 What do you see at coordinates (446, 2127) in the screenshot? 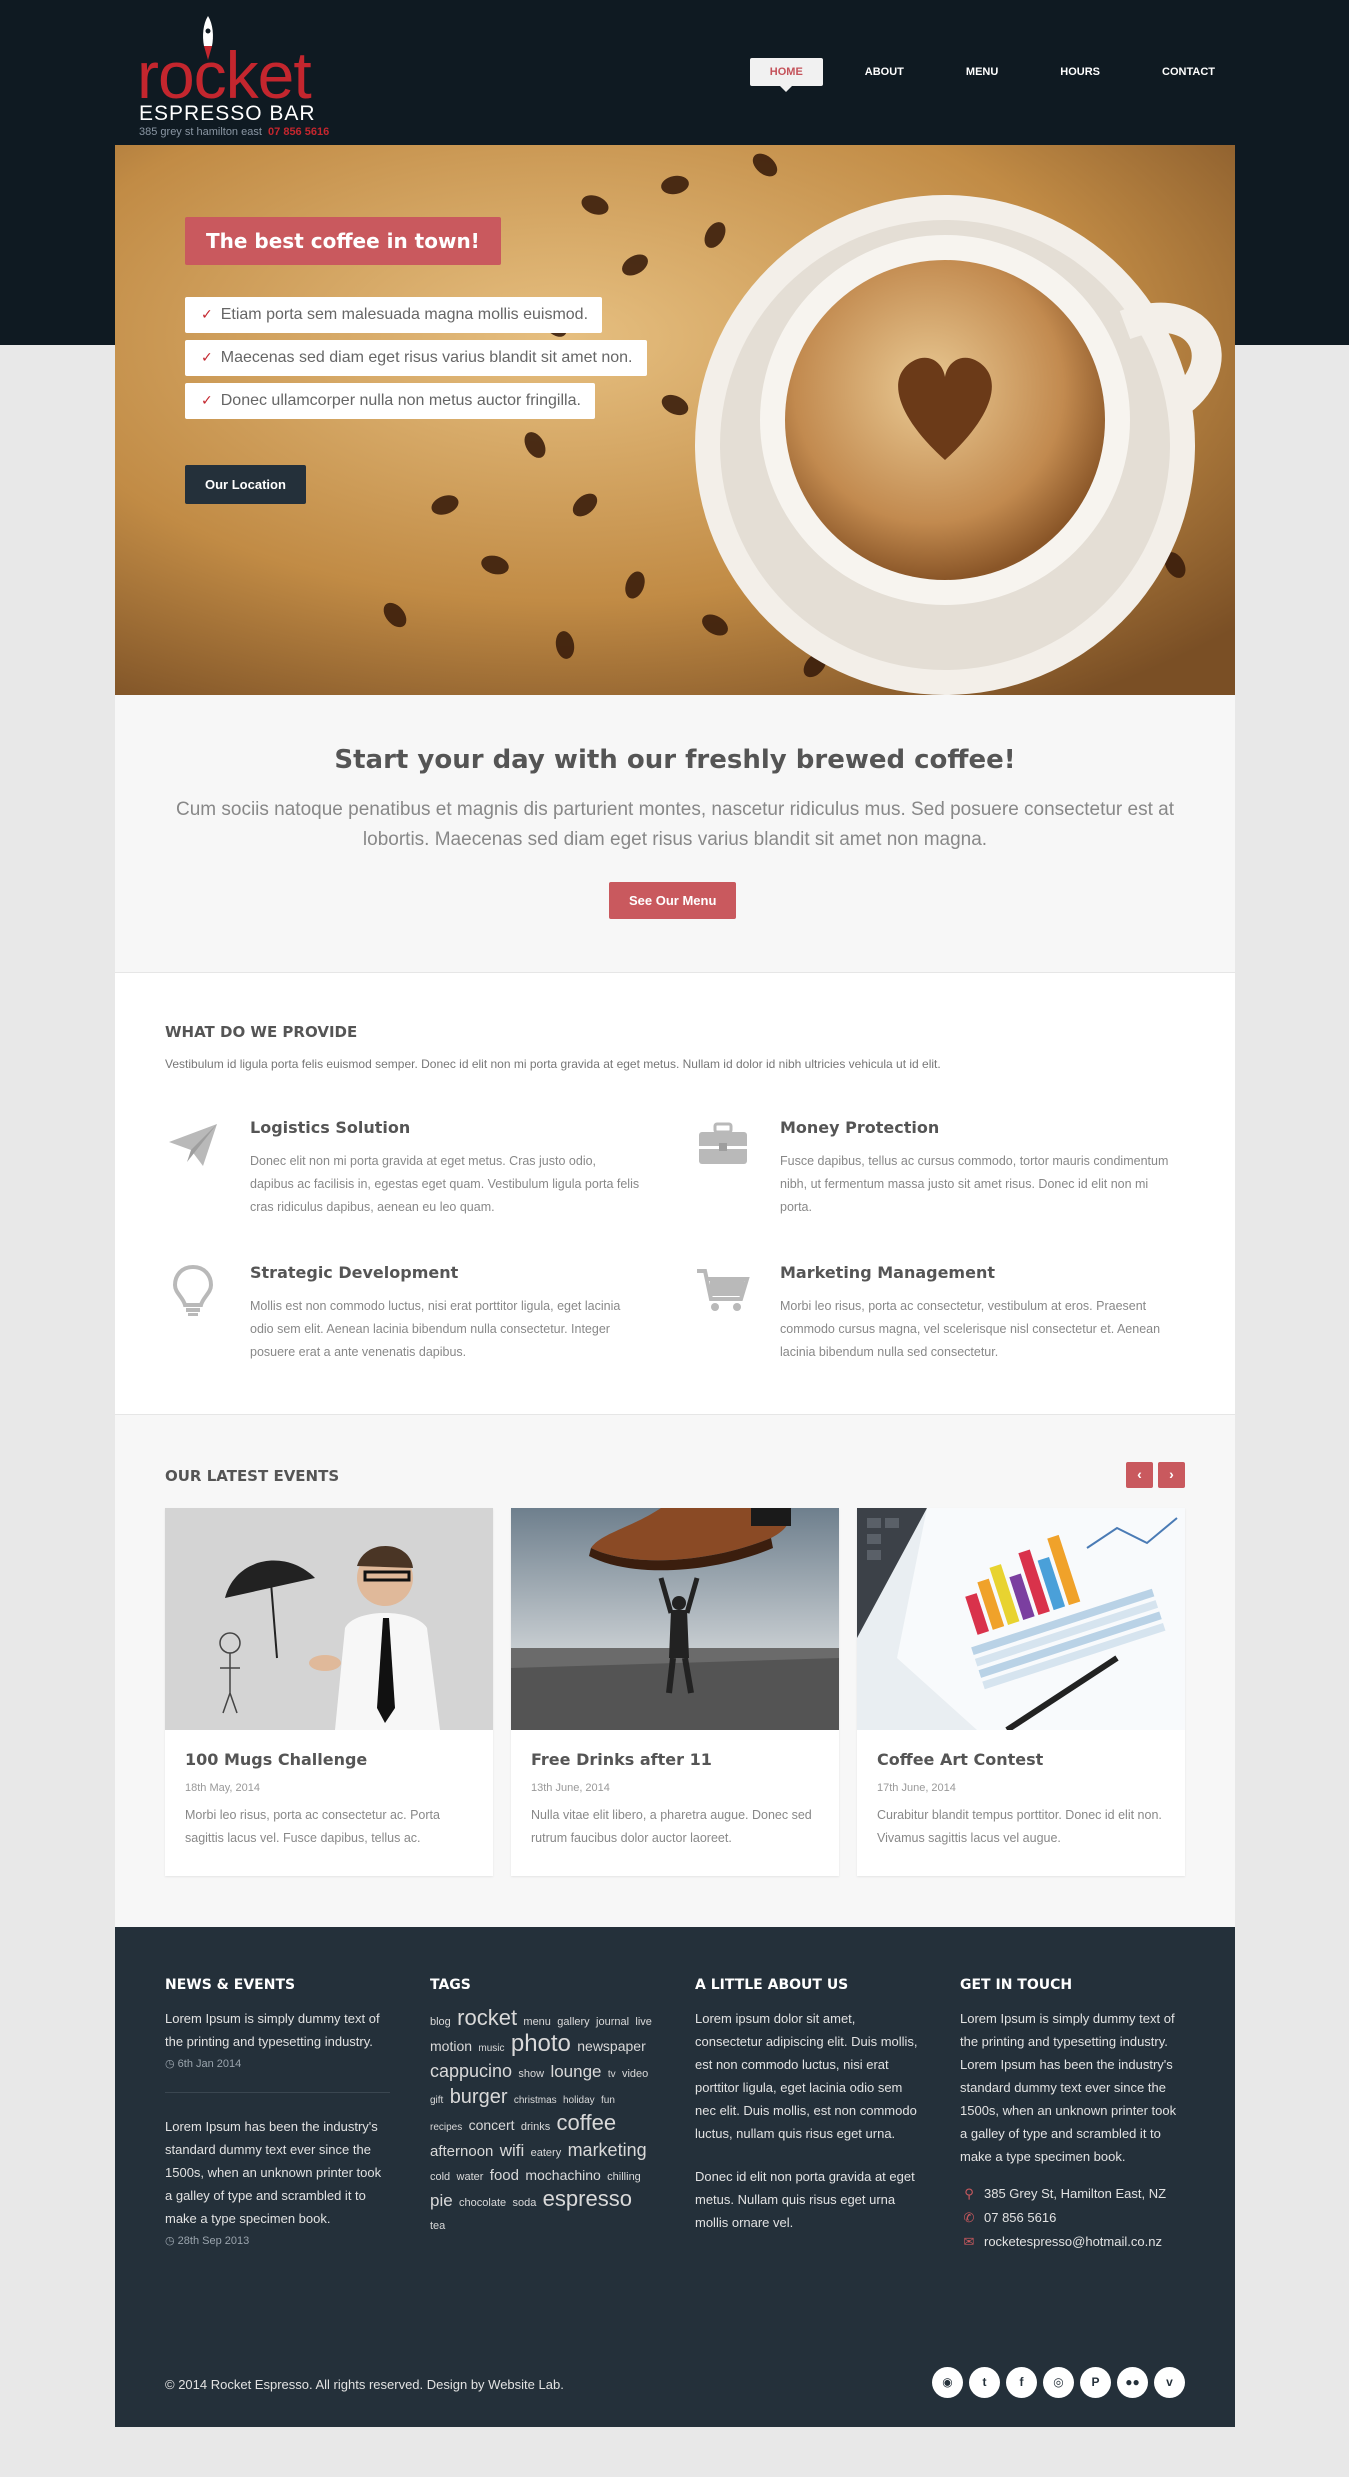
I see `tag-link: recipes` at bounding box center [446, 2127].